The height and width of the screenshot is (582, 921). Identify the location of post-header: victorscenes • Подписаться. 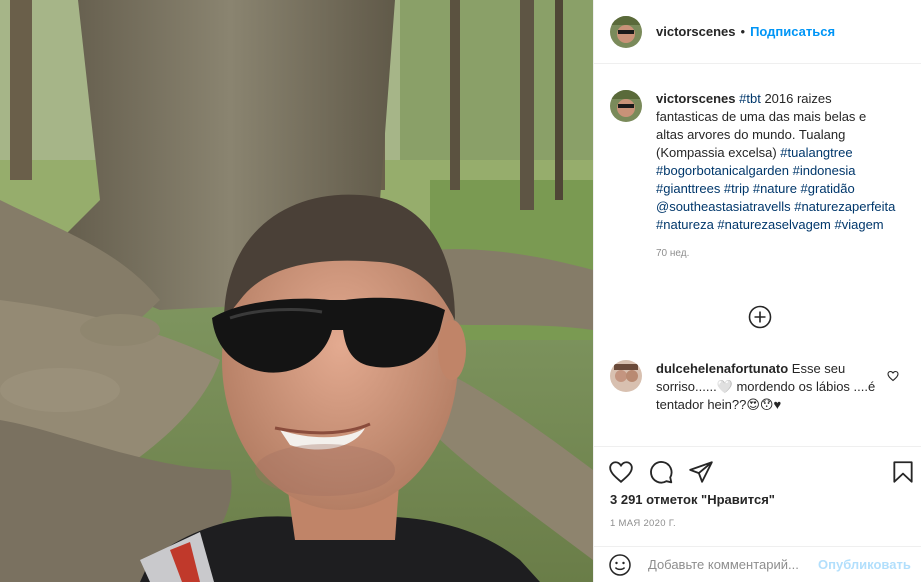
(757, 32).